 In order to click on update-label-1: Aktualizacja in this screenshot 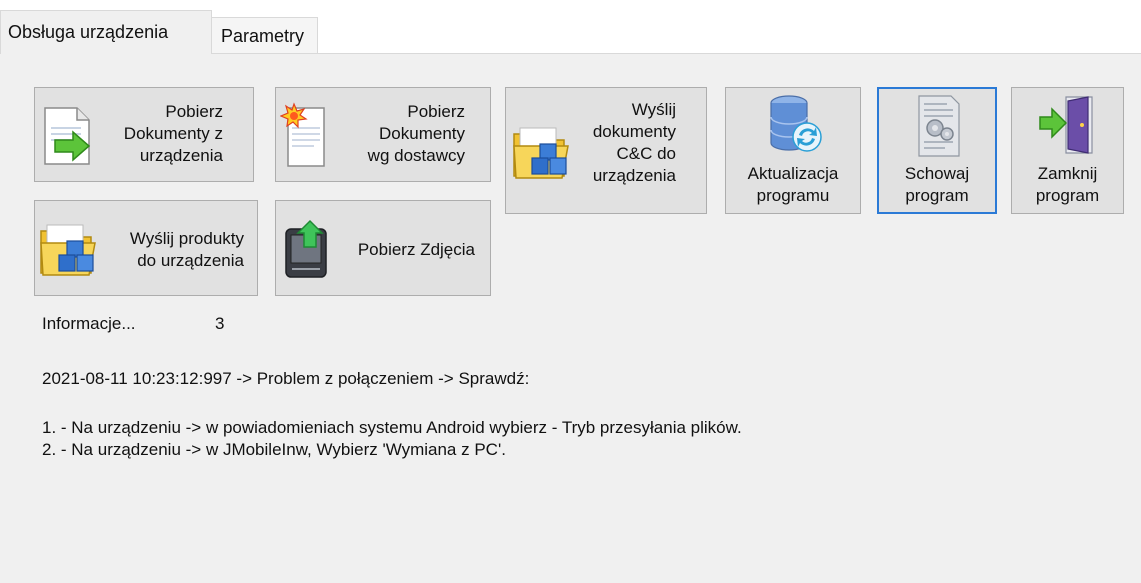, I will do `click(793, 173)`.